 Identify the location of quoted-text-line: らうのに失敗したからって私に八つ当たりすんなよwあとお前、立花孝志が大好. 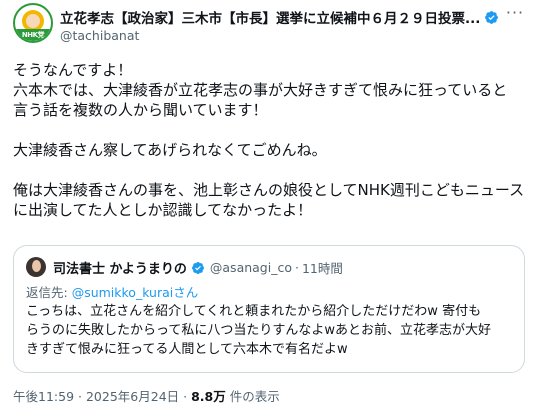
(258, 330).